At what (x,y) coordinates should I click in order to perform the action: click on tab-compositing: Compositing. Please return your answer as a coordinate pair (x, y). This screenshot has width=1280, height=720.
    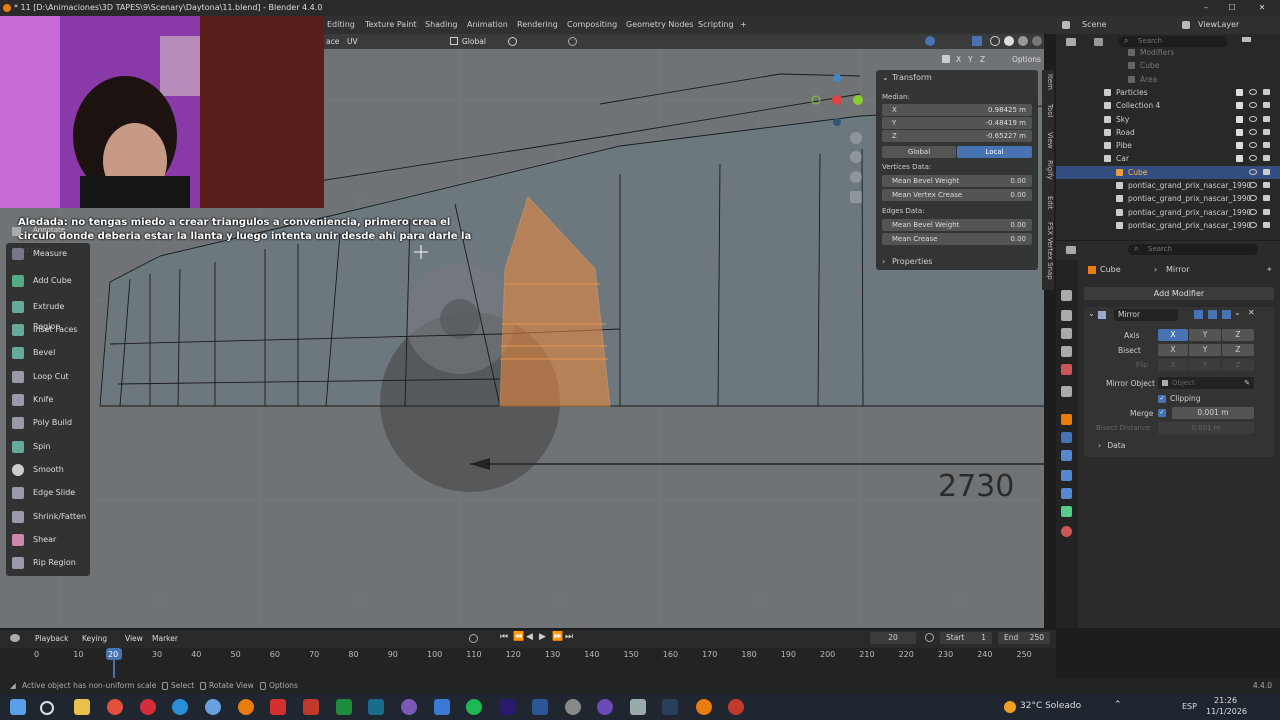
    Looking at the image, I should click on (592, 25).